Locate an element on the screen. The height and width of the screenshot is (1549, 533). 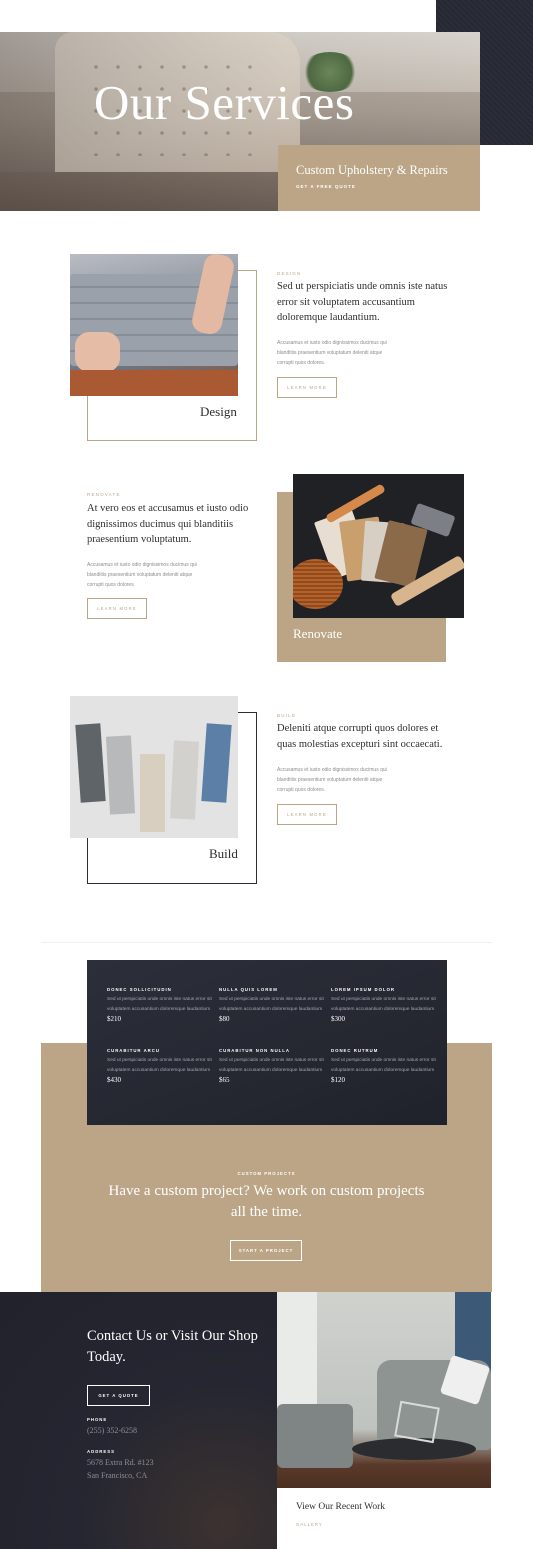
price-item-title: CURABITUR ARCU is located at coordinates (133, 1050).